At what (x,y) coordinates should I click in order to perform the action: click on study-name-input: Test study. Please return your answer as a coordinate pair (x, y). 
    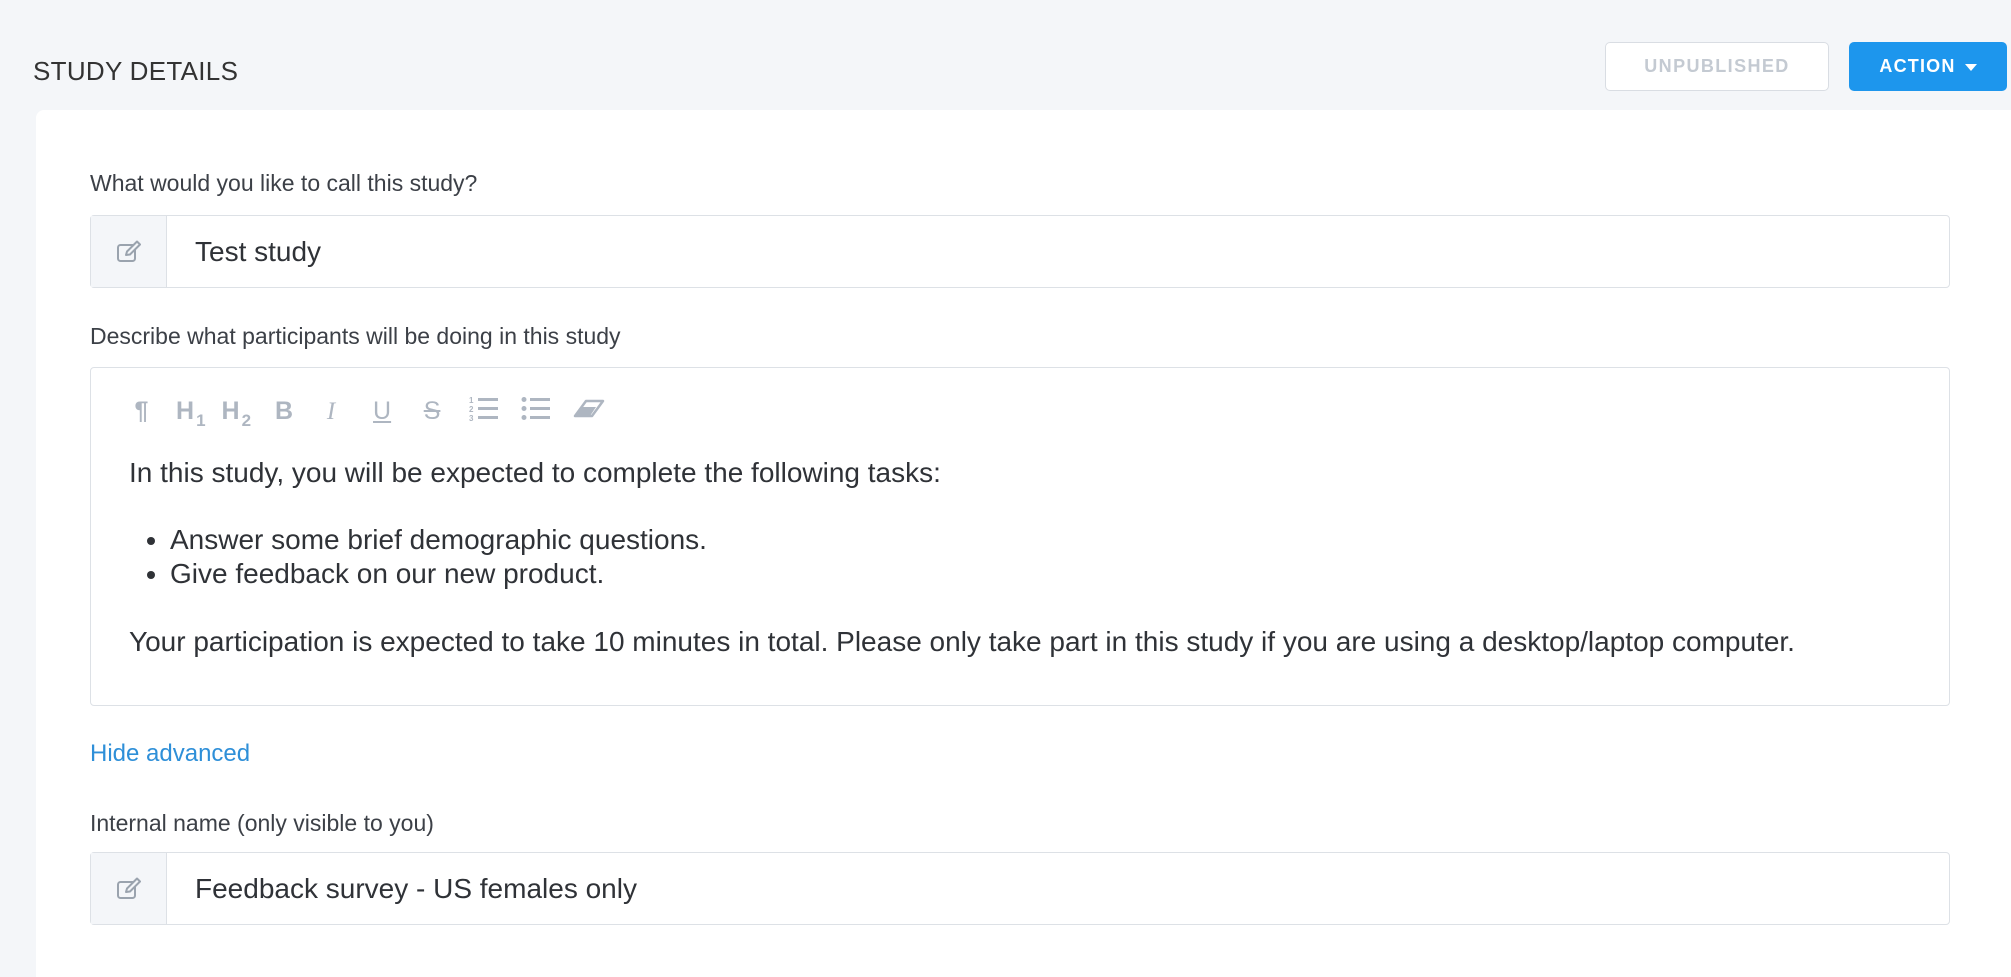
    Looking at the image, I should click on (1058, 251).